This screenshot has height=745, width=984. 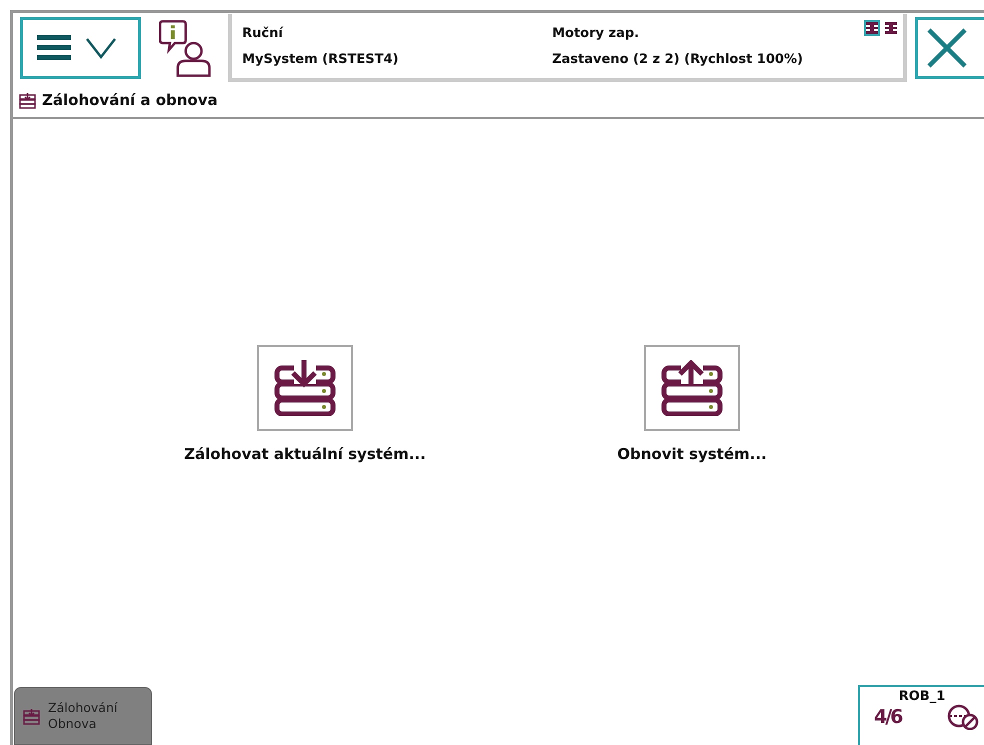 What do you see at coordinates (185, 48) in the screenshot?
I see `event-log-icon` at bounding box center [185, 48].